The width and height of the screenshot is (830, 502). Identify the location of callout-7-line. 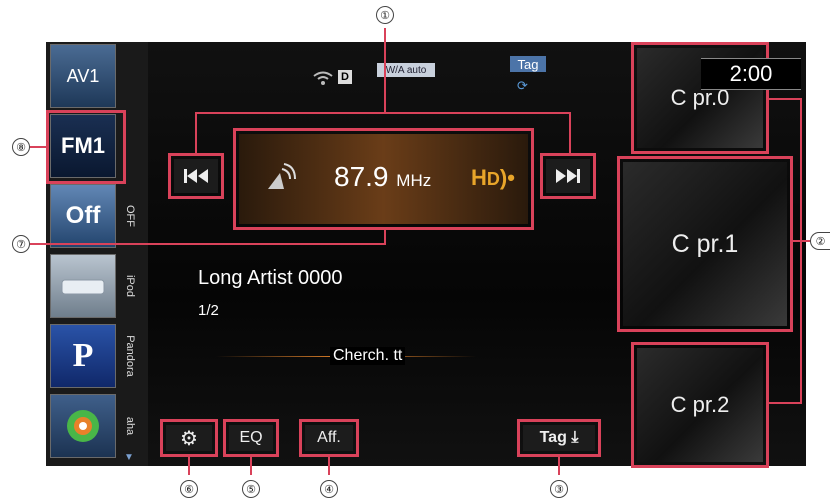
(207, 244).